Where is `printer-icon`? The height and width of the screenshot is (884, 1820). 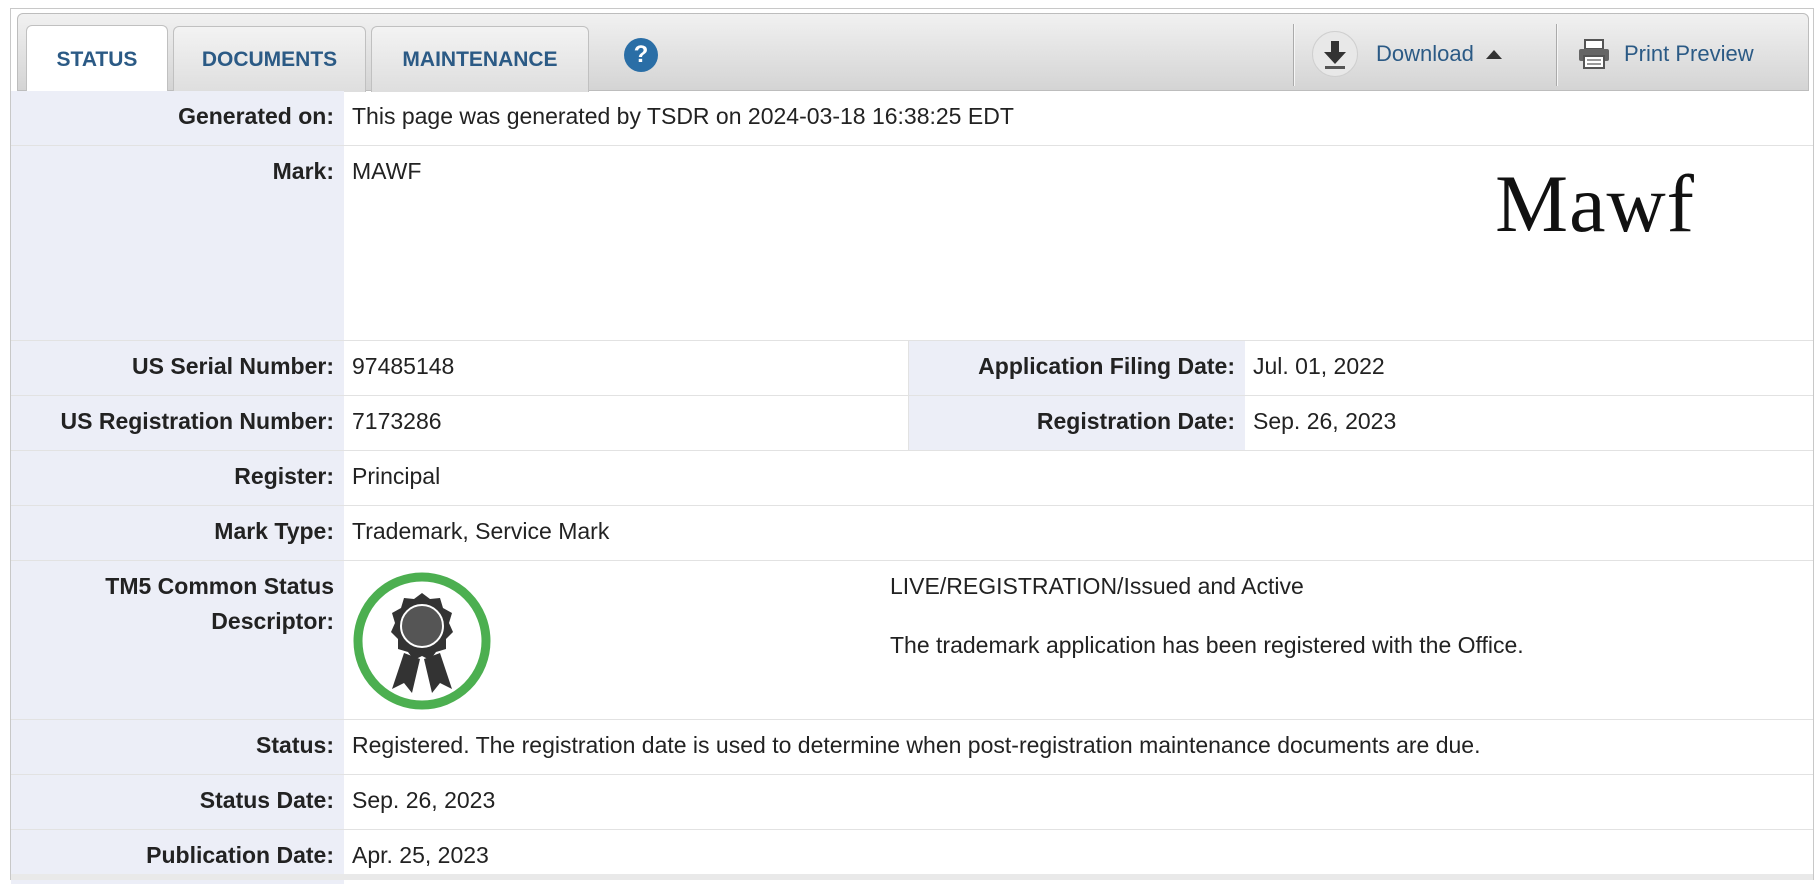 printer-icon is located at coordinates (1594, 54).